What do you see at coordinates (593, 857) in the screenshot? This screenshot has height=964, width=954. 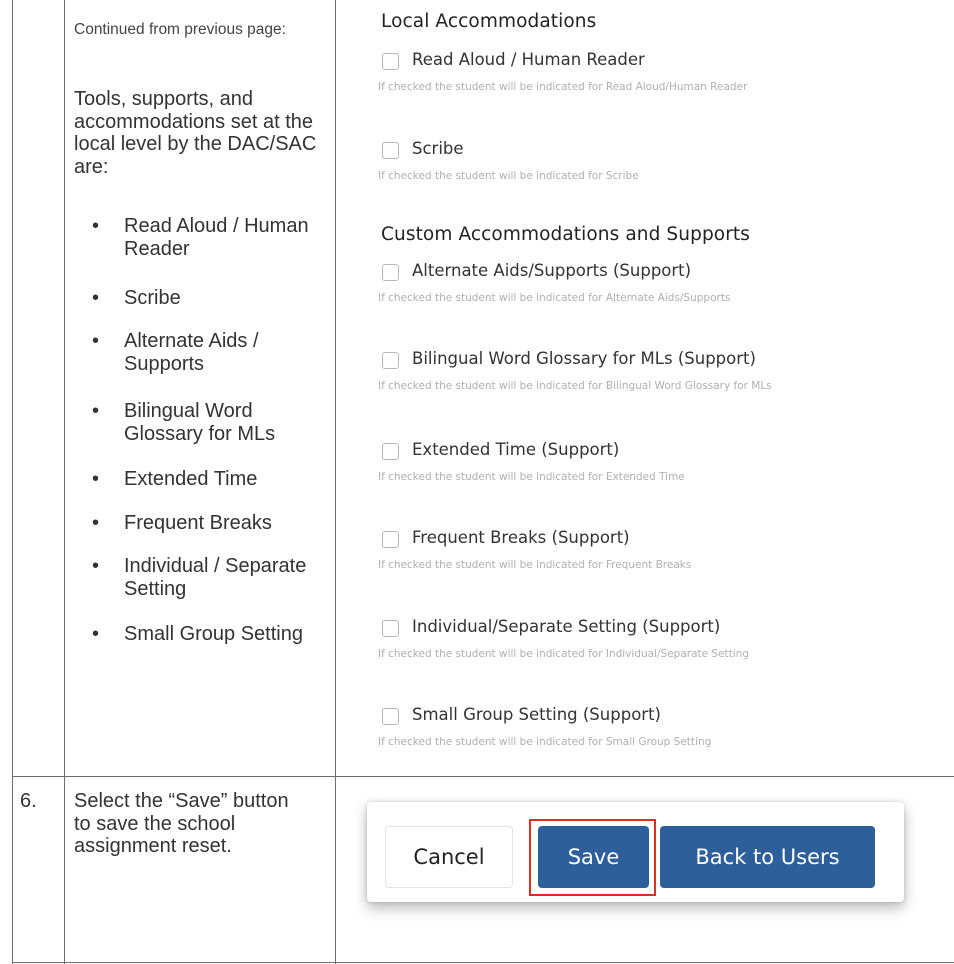 I see `save-button: Save` at bounding box center [593, 857].